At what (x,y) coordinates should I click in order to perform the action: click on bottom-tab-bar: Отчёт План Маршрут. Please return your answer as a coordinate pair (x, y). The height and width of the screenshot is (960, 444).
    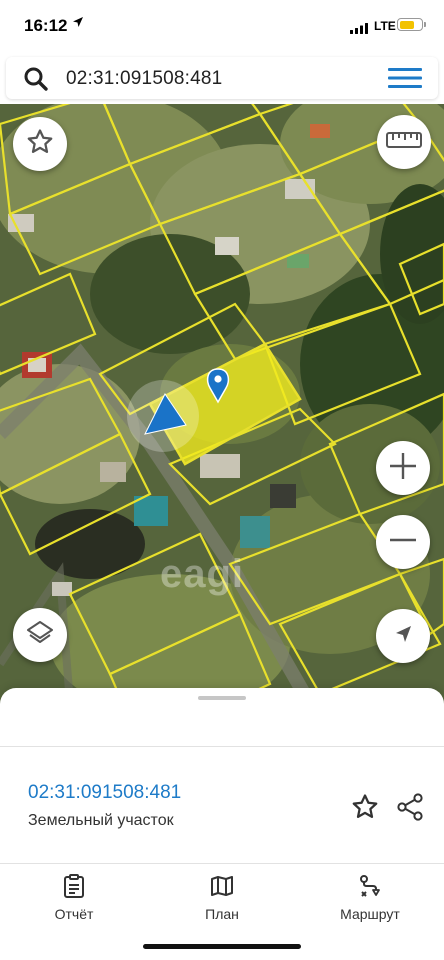
    Looking at the image, I should click on (222, 898).